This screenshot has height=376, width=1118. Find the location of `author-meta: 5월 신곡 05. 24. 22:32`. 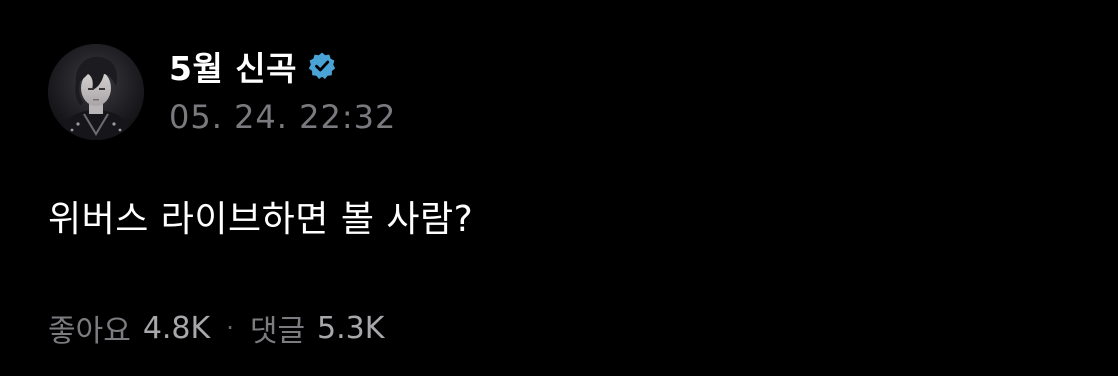

author-meta: 5월 신곡 05. 24. 22:32 is located at coordinates (282, 90).